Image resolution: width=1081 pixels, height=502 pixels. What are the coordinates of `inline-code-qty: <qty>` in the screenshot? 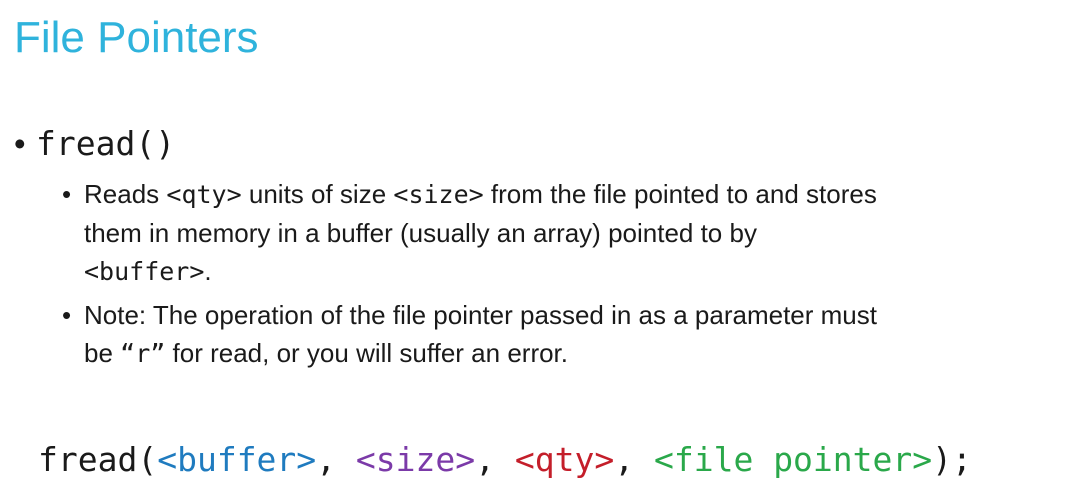 It's located at (204, 194).